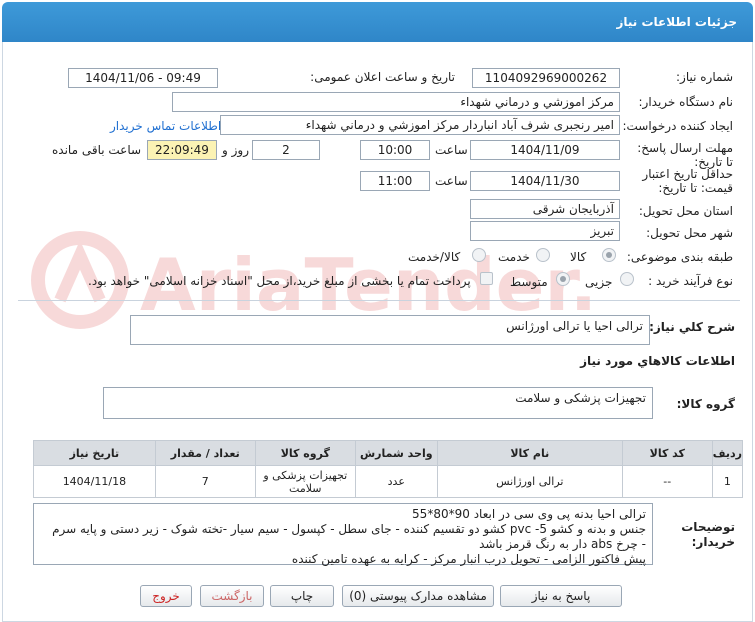  I want to click on cell-date: 1404/11/18, so click(94, 481).